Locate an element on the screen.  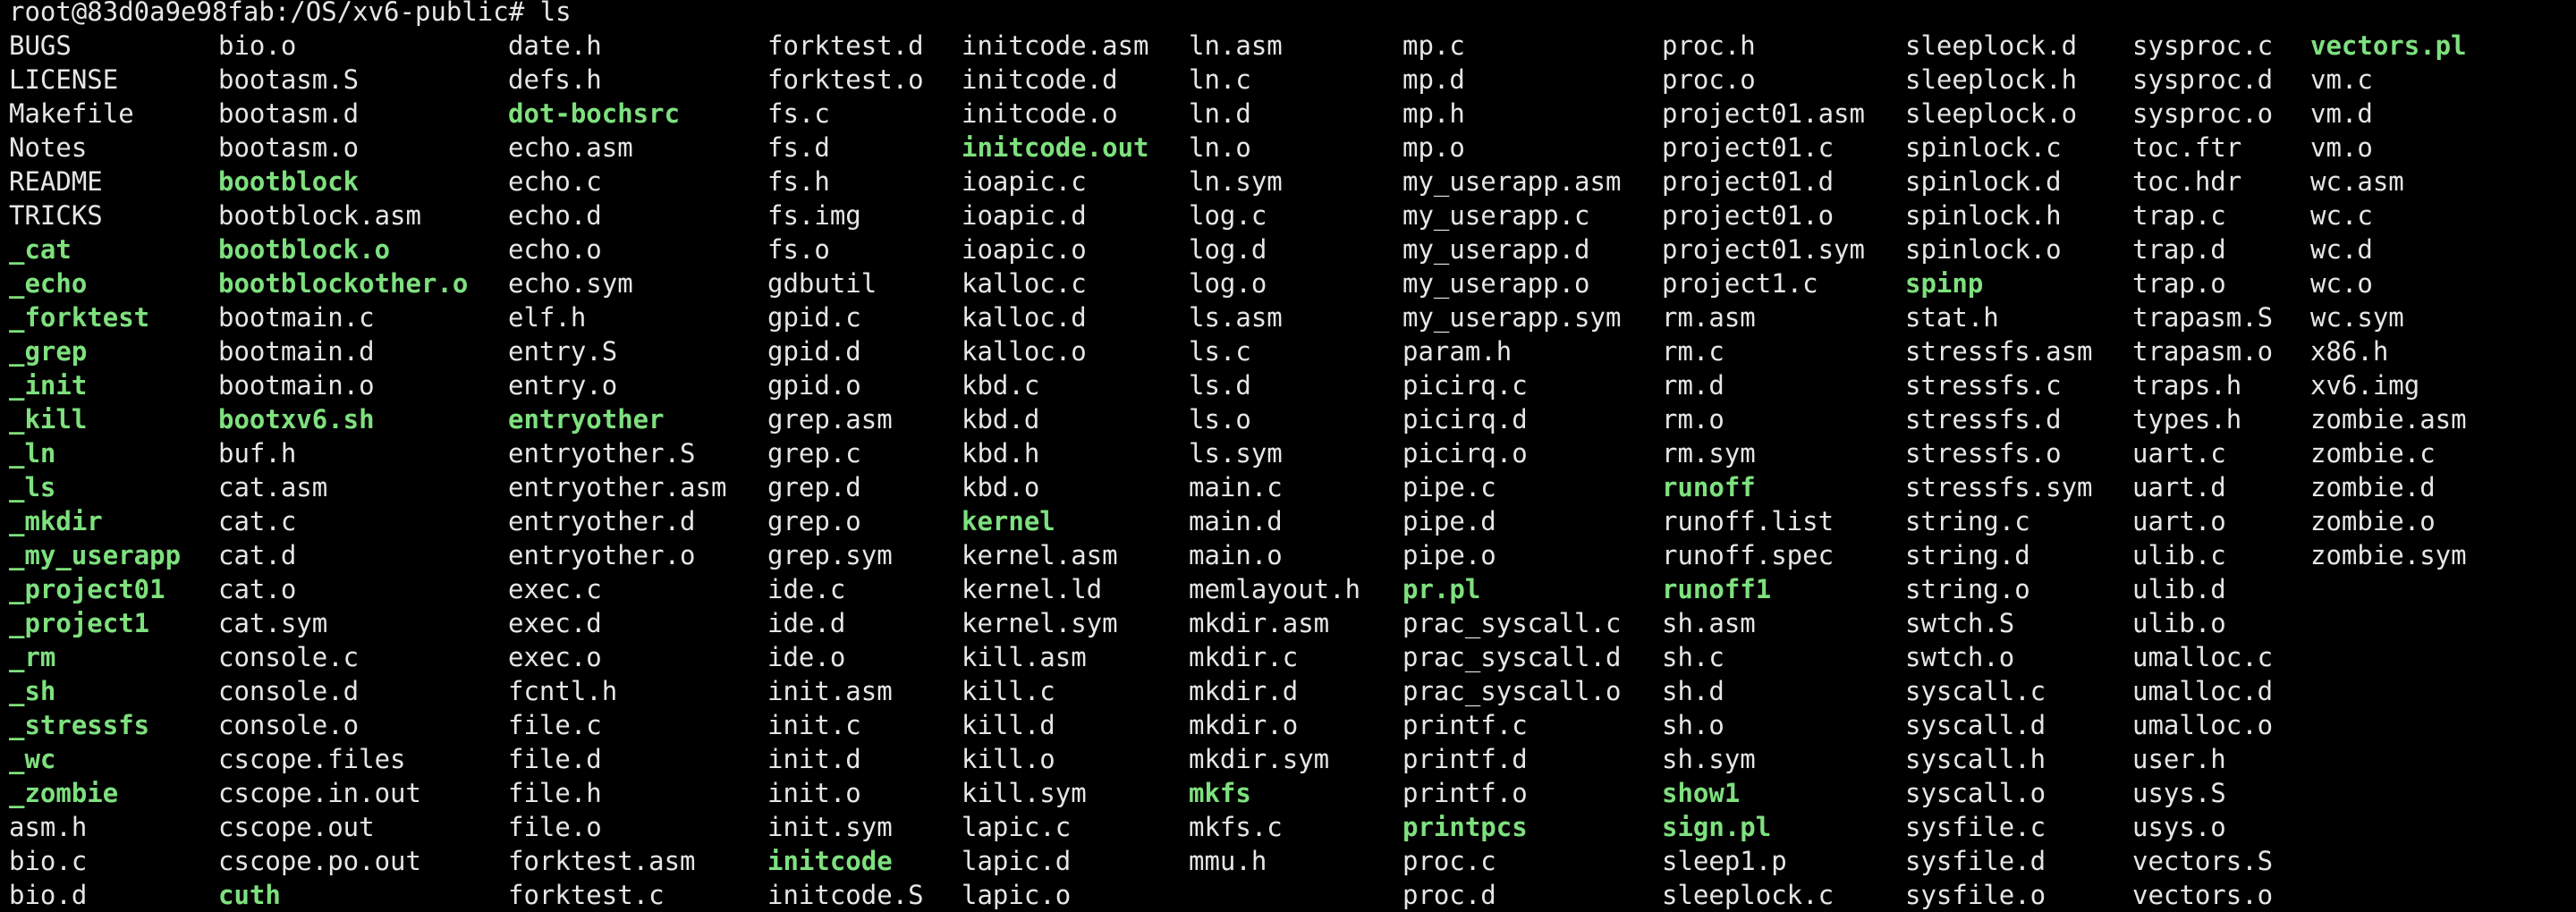
file-entry: ide.c is located at coordinates (806, 589).